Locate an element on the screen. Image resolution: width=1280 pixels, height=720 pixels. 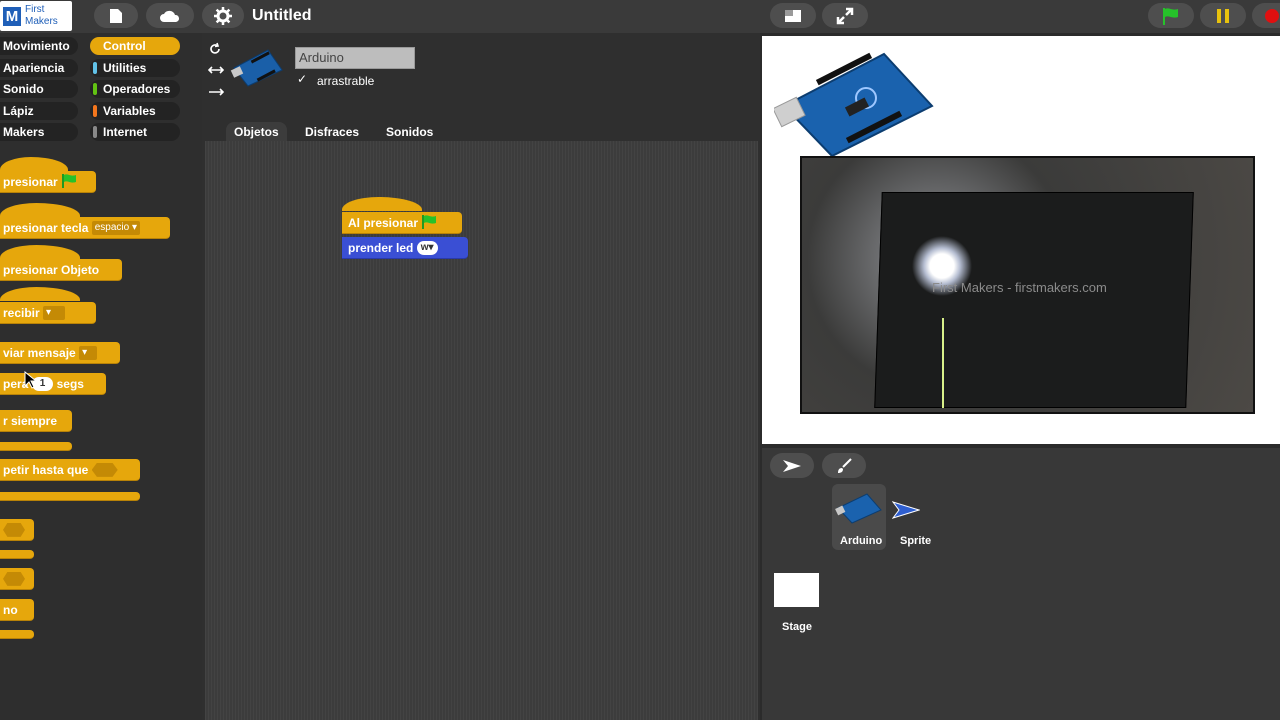
paintbrush-icon is located at coordinates (845, 465).